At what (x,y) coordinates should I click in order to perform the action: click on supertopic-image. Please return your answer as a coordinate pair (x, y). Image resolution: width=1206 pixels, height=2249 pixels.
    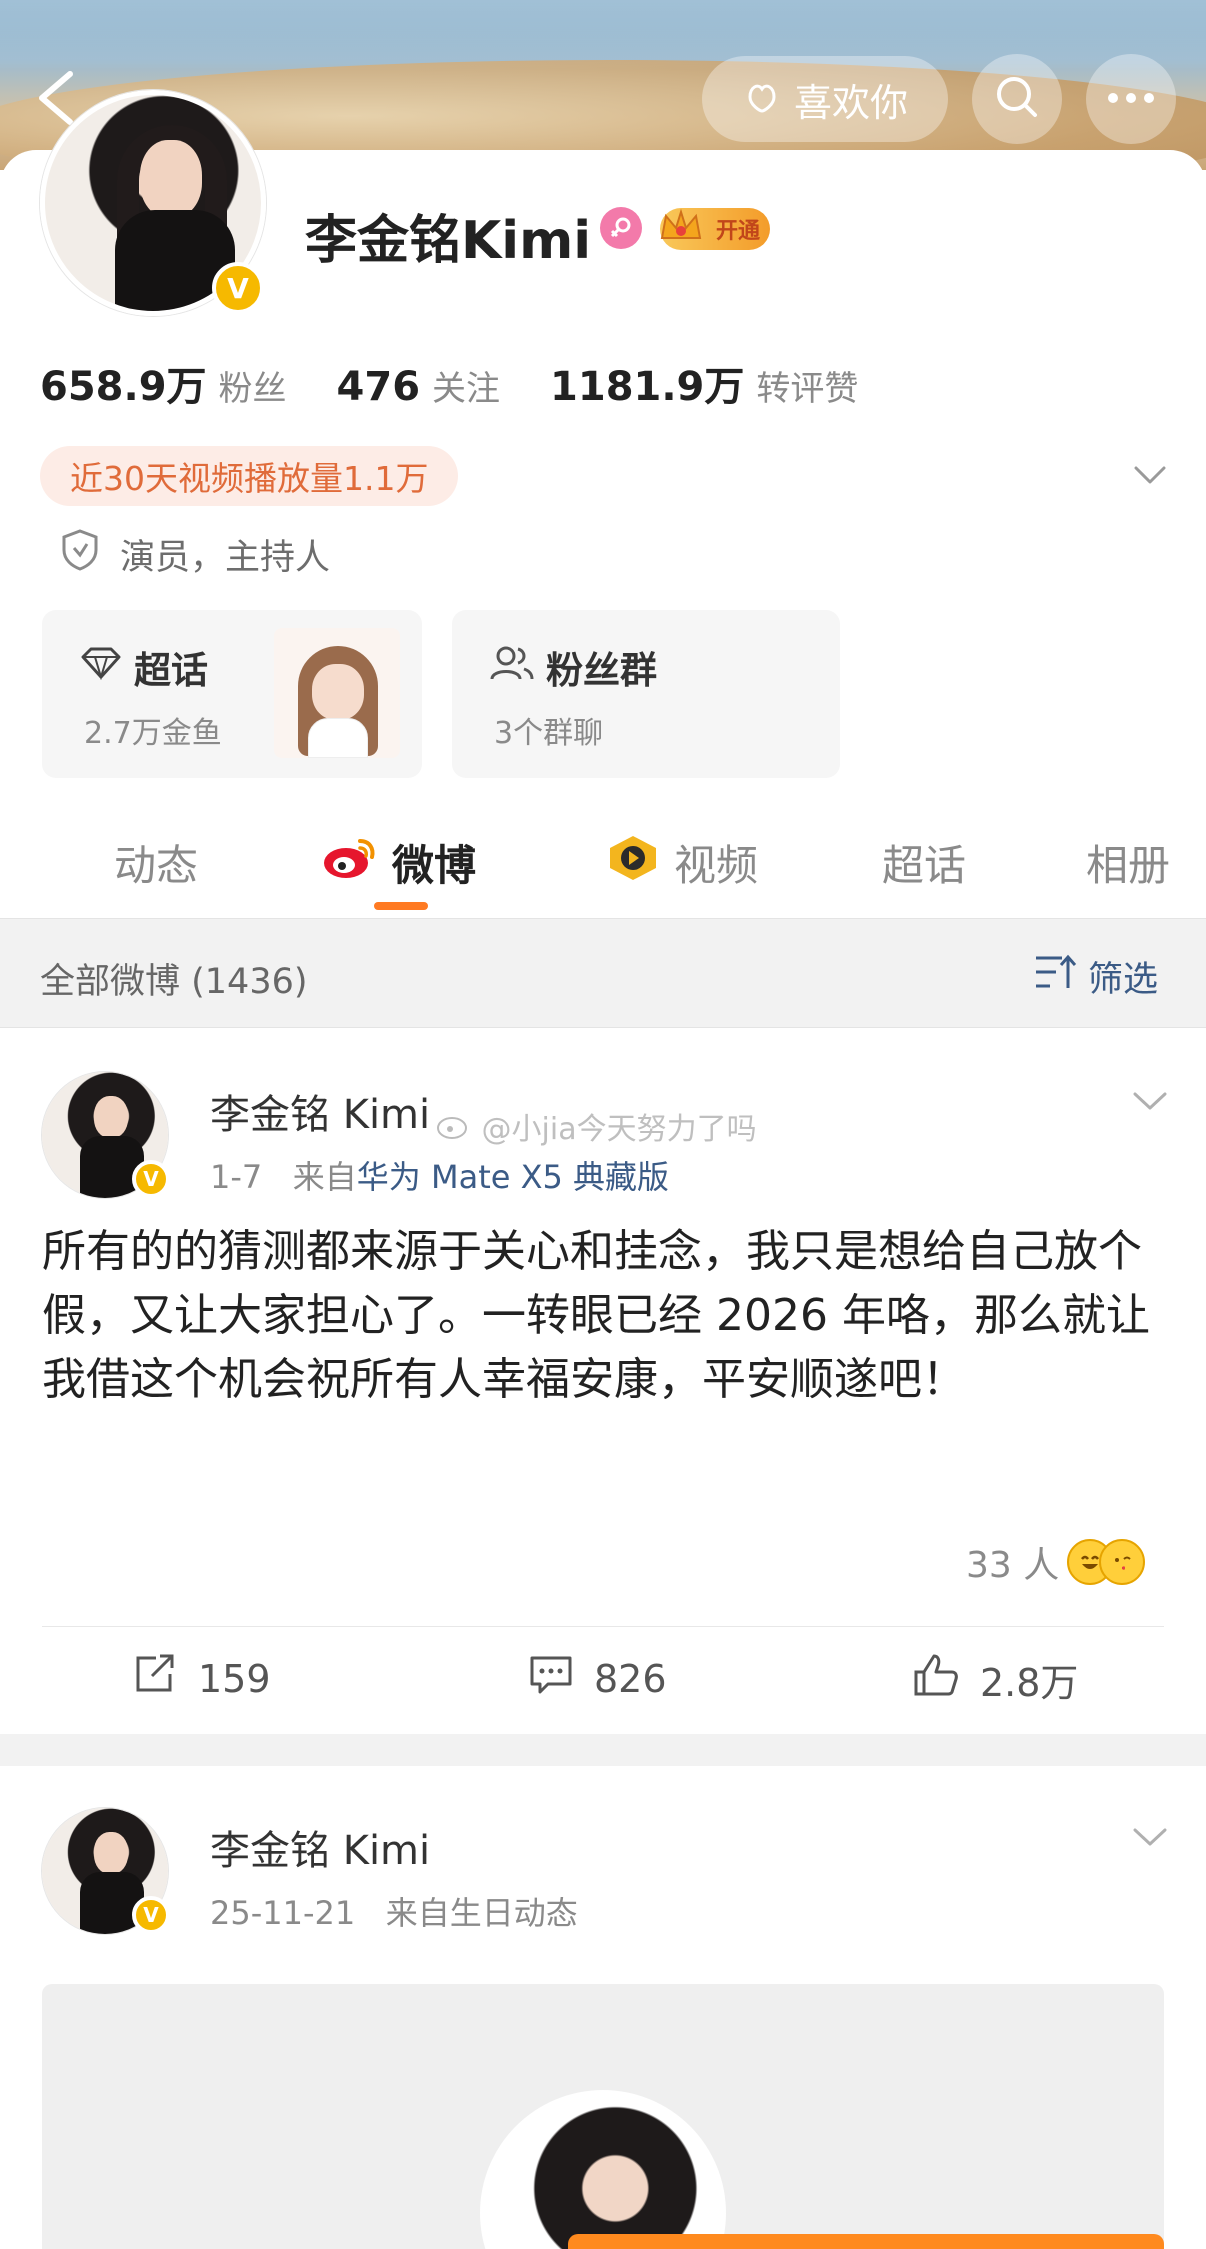
    Looking at the image, I should click on (337, 693).